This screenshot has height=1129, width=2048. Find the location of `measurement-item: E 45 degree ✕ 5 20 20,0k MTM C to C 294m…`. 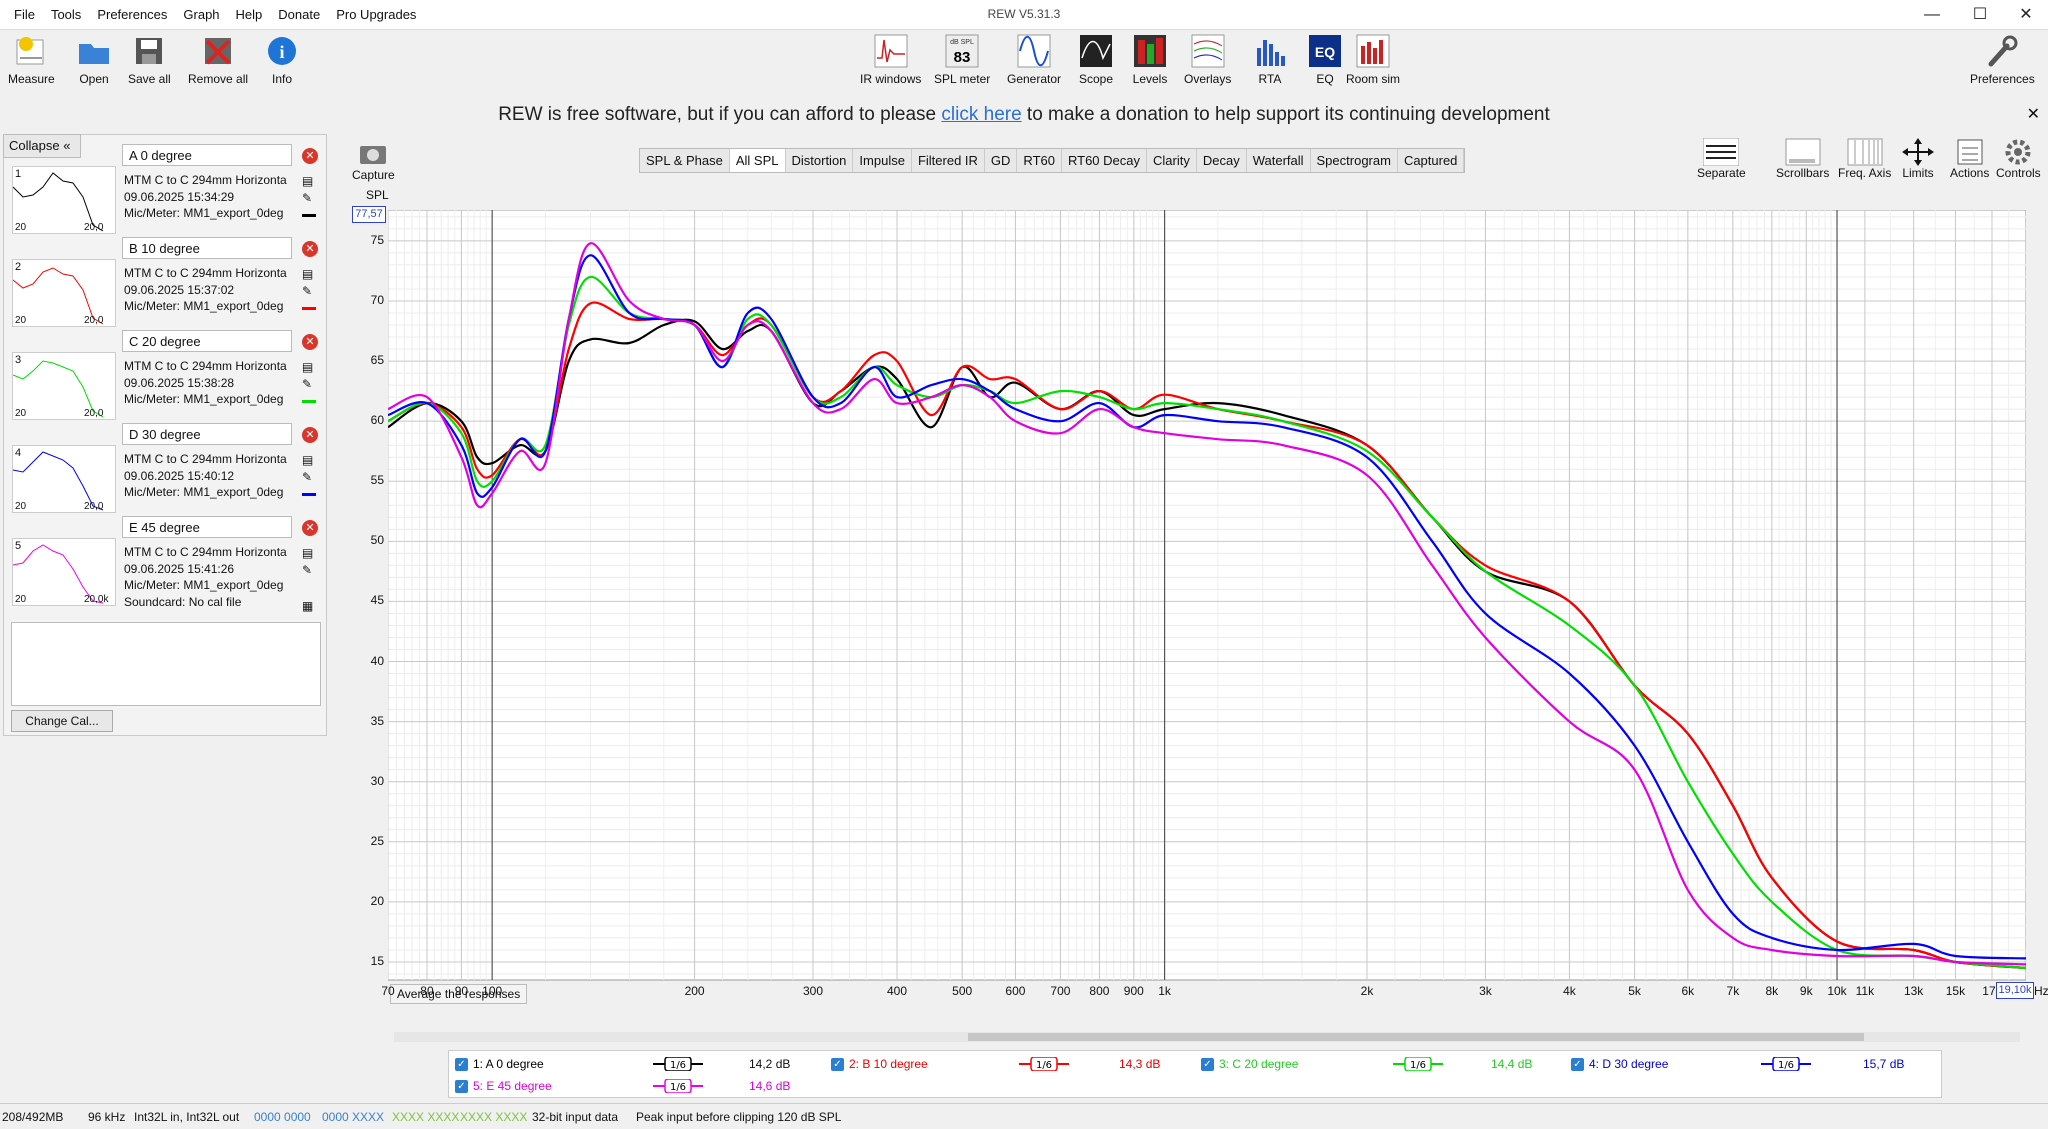

measurement-item: E 45 degree ✕ 5 20 20,0k MTM C to C 294m… is located at coordinates (164, 564).